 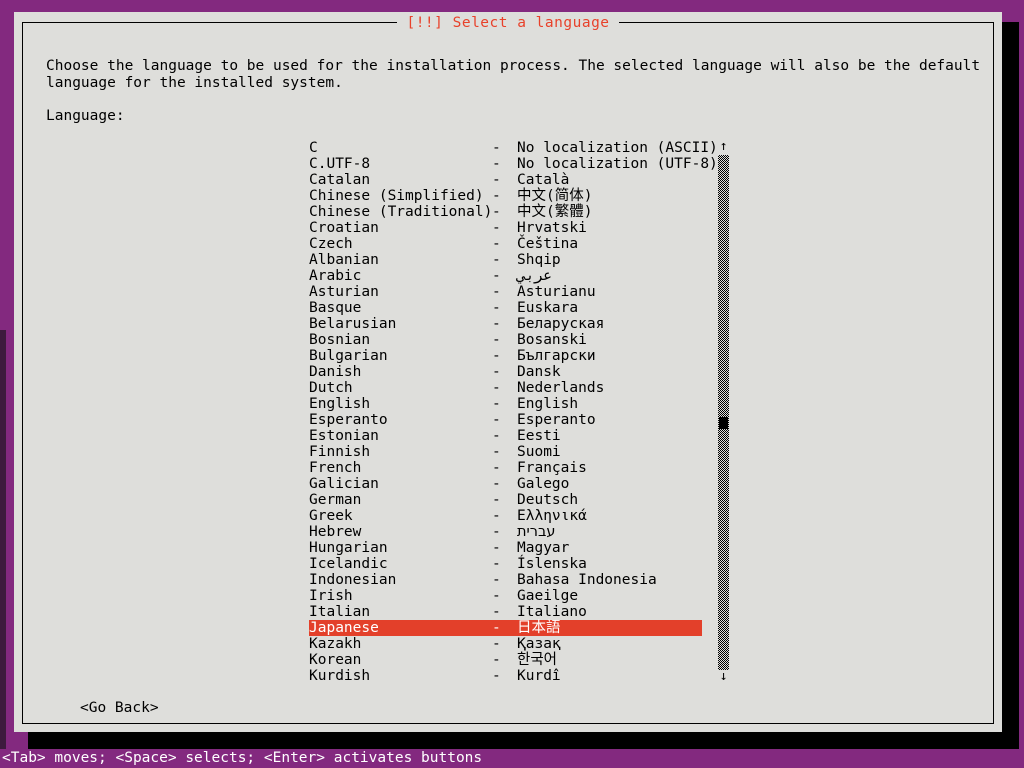 What do you see at coordinates (331, 516) in the screenshot?
I see `language-name: Greek` at bounding box center [331, 516].